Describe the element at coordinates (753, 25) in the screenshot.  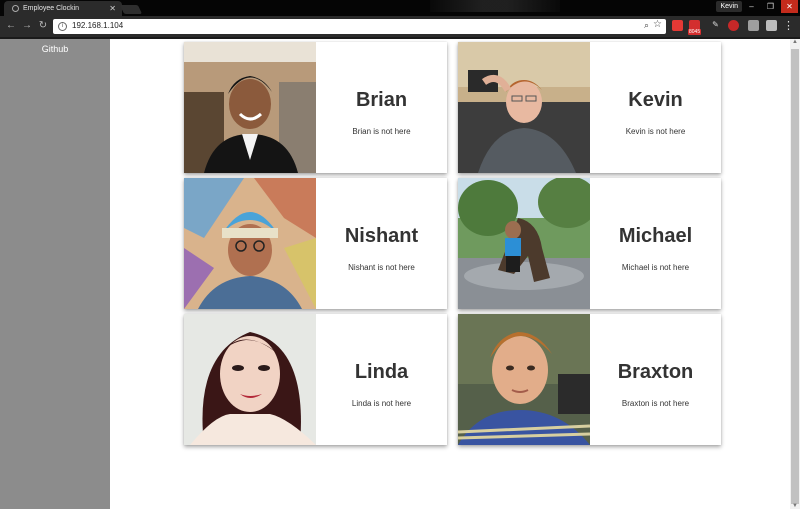
I see `extension-grey-icon` at that location.